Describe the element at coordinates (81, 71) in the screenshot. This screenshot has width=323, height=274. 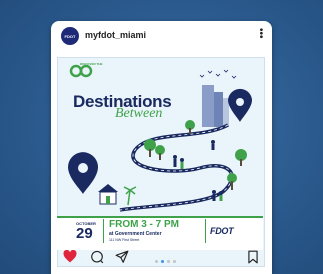
I see `destinations-logo-icon` at that location.